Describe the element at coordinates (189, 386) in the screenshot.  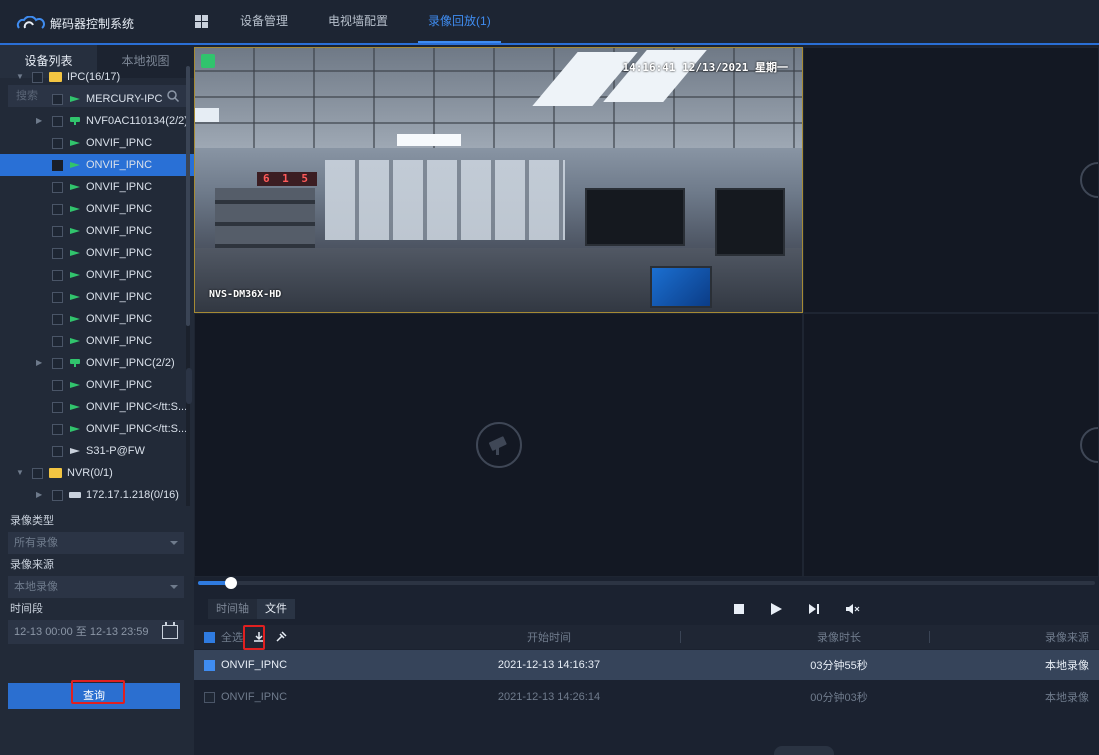
I see `sidebar-collapse-handle` at that location.